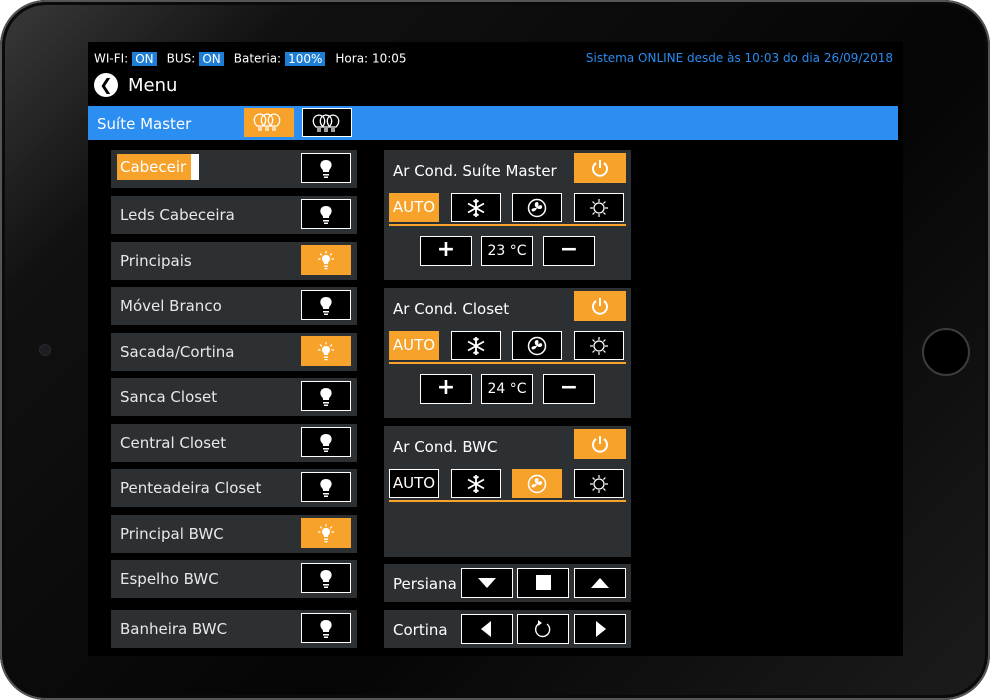 This screenshot has height=700, width=990. I want to click on all-lights-off-button, so click(327, 122).